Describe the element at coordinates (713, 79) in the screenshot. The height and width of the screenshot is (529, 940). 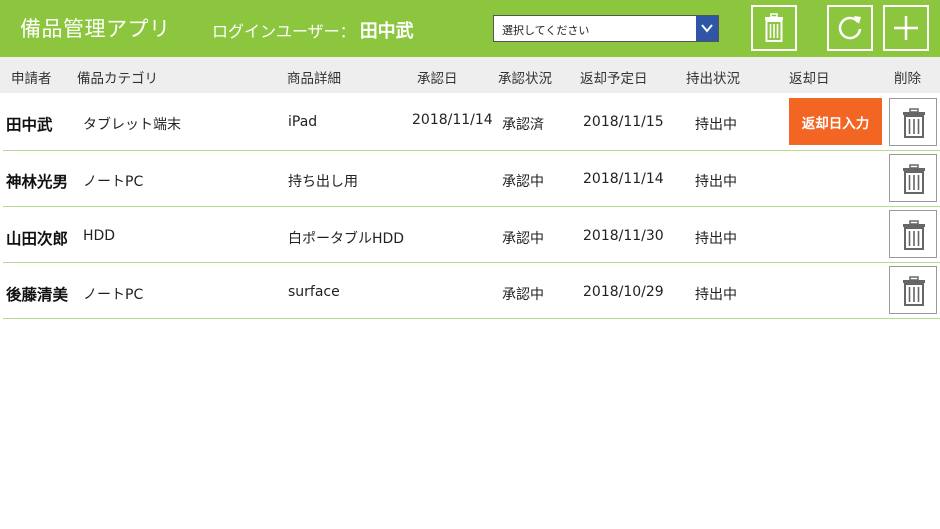
I see `col-checkout-status: 持出状況` at that location.